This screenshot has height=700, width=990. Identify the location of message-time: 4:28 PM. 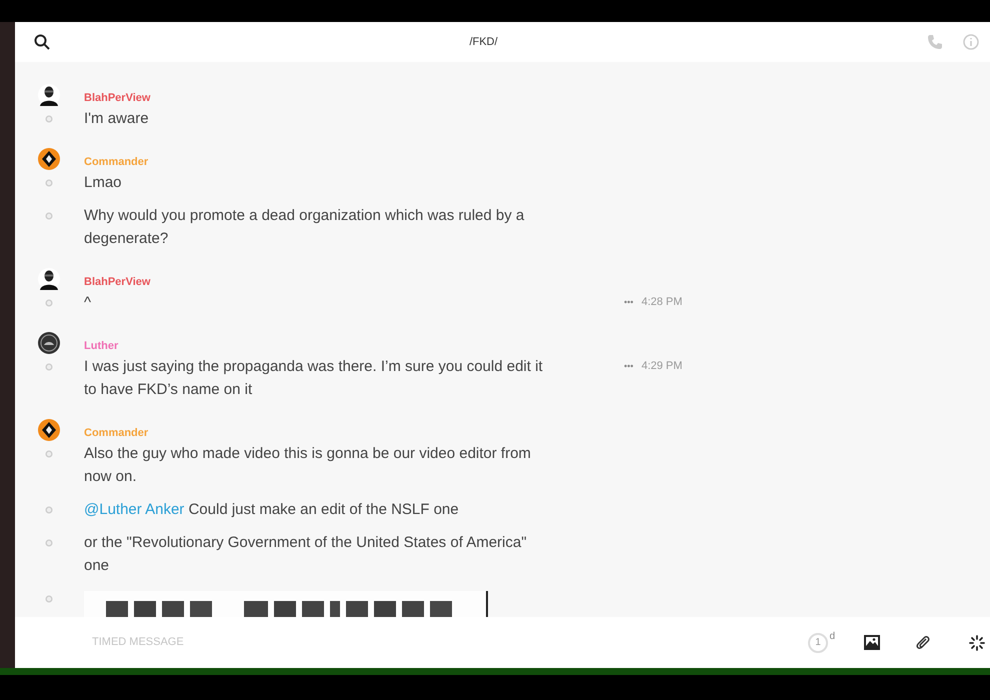
(661, 302).